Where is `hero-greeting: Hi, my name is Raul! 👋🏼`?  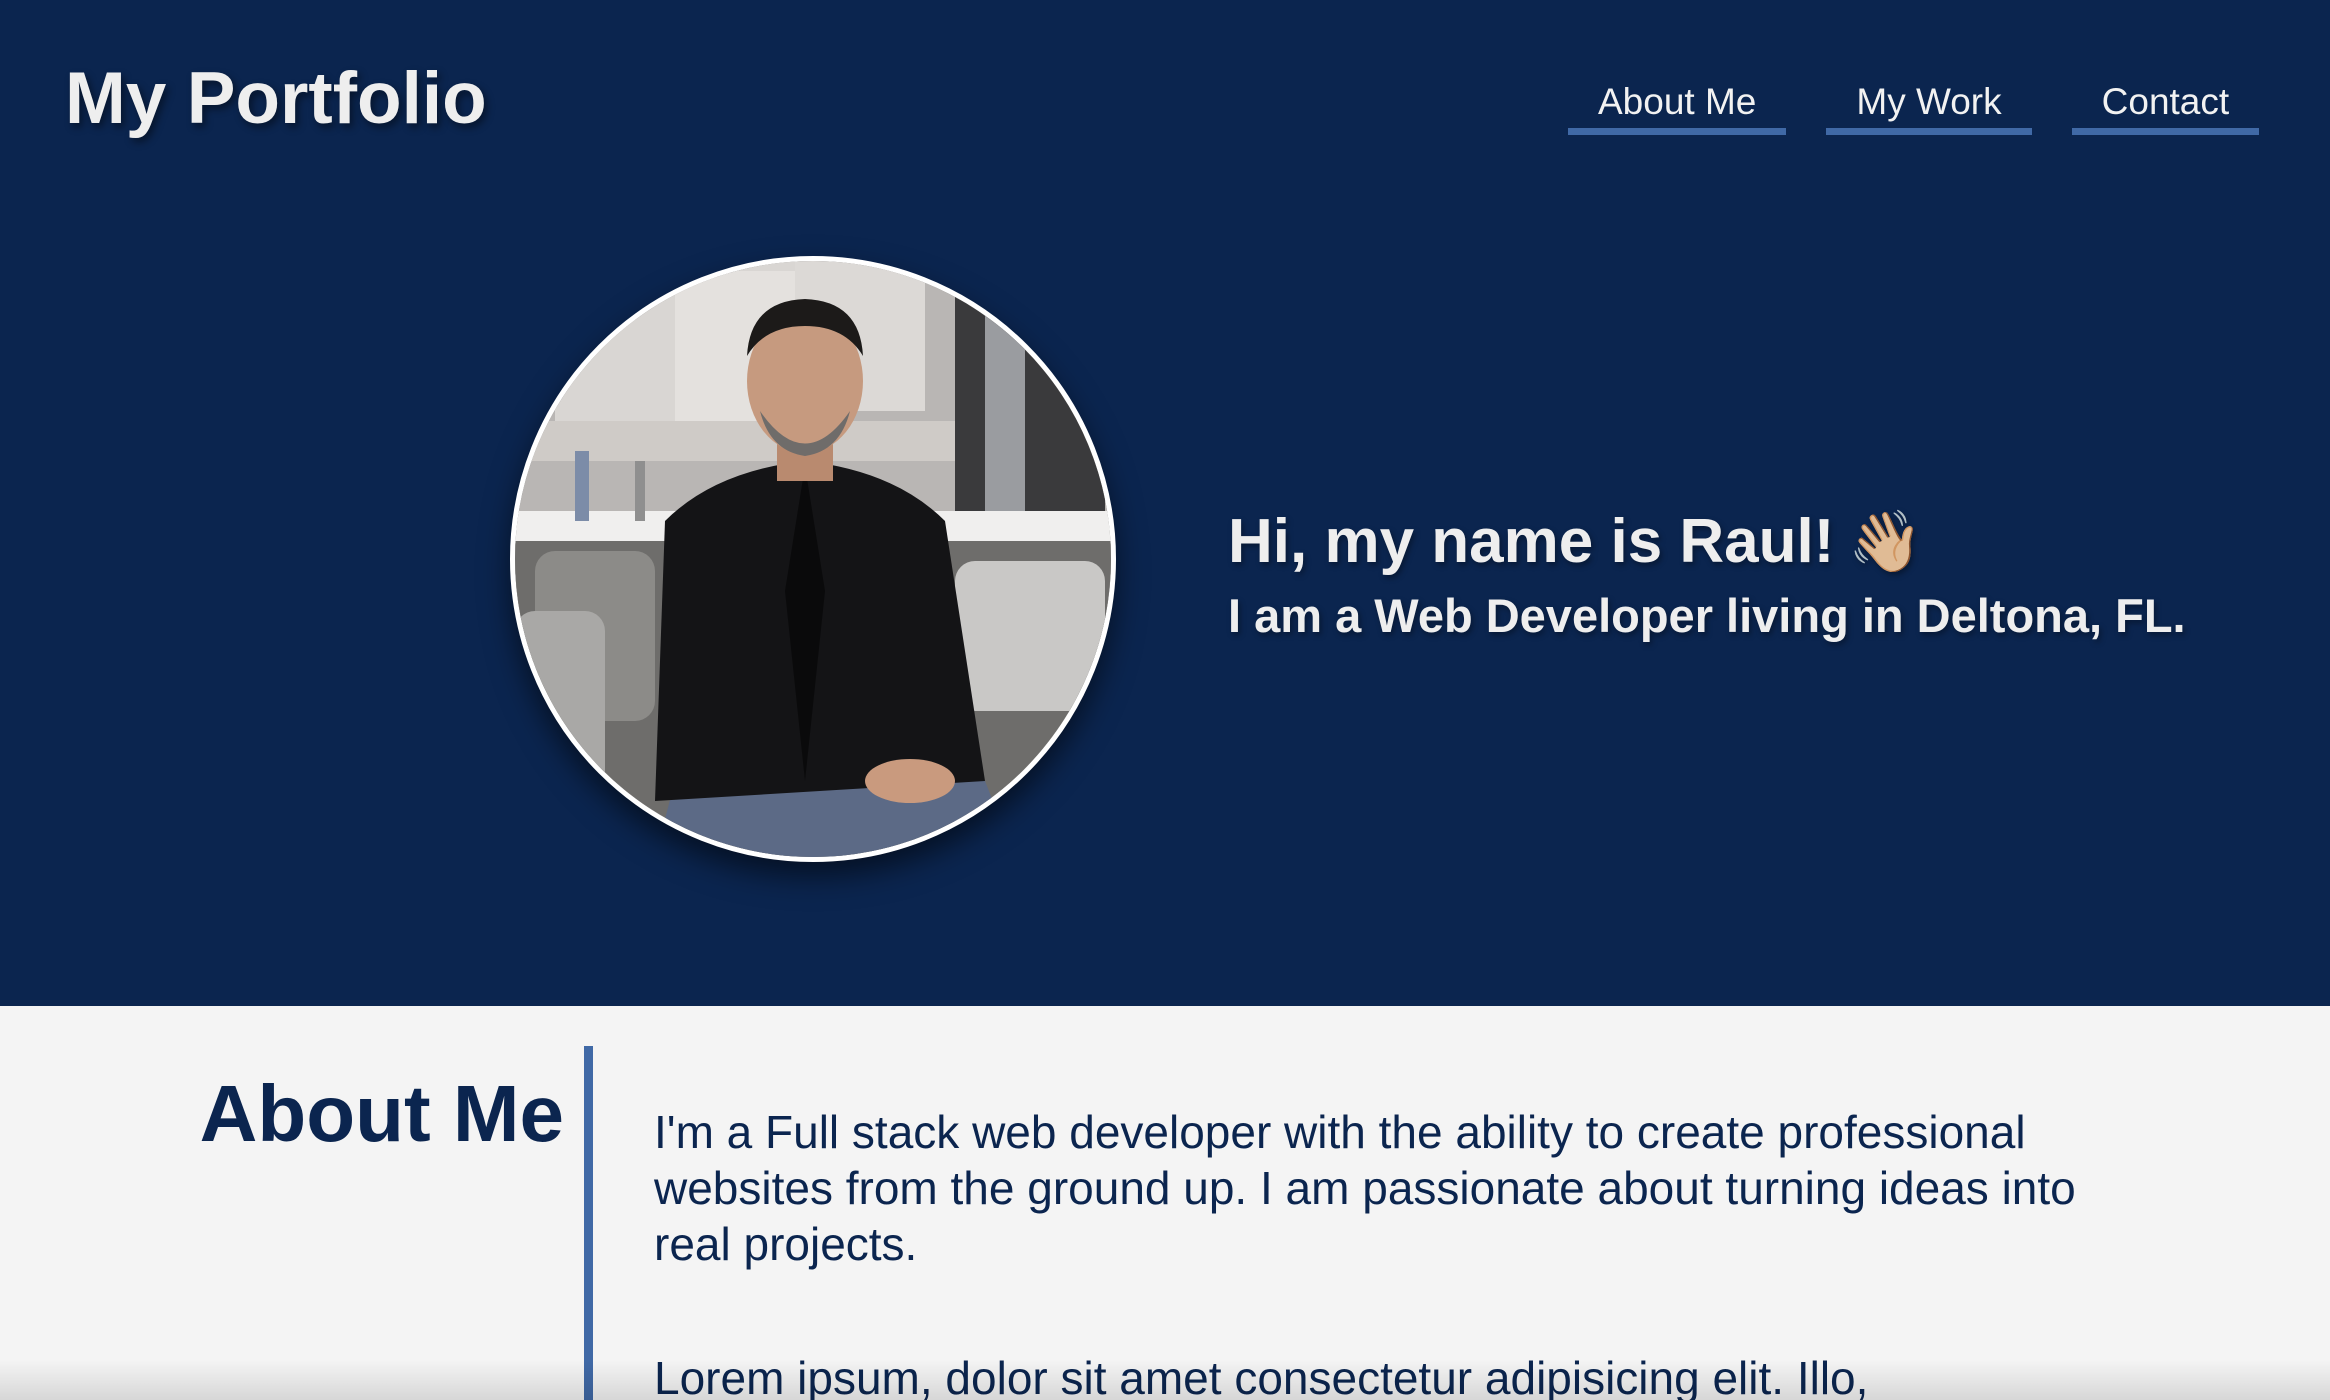
hero-greeting: Hi, my name is Raul! 👋🏼 is located at coordinates (1575, 542).